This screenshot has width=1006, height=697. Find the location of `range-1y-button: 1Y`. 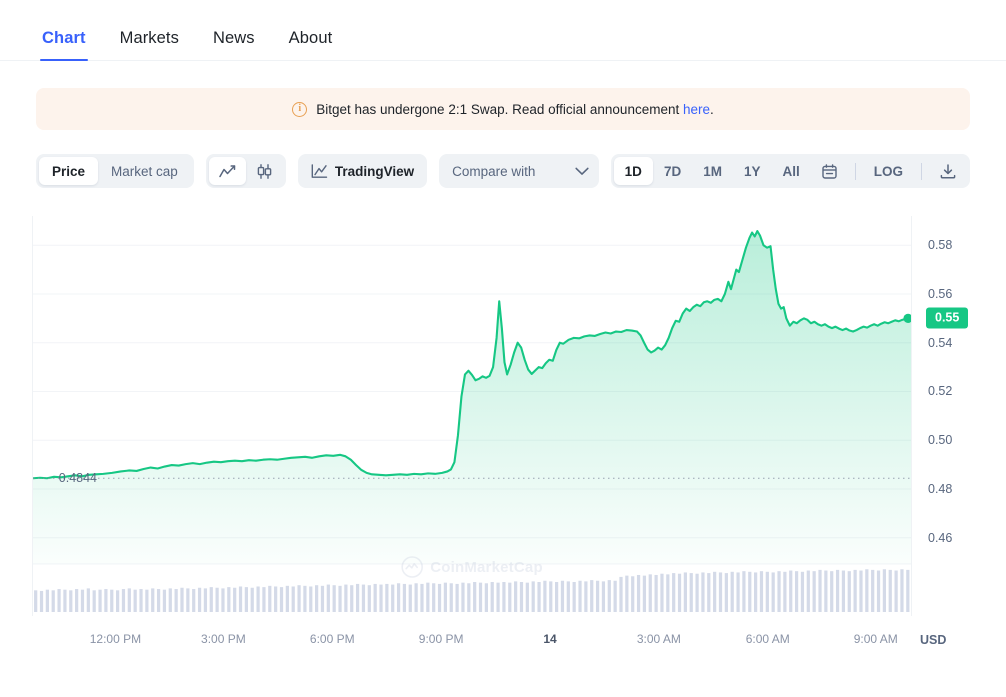

range-1y-button: 1Y is located at coordinates (752, 171).